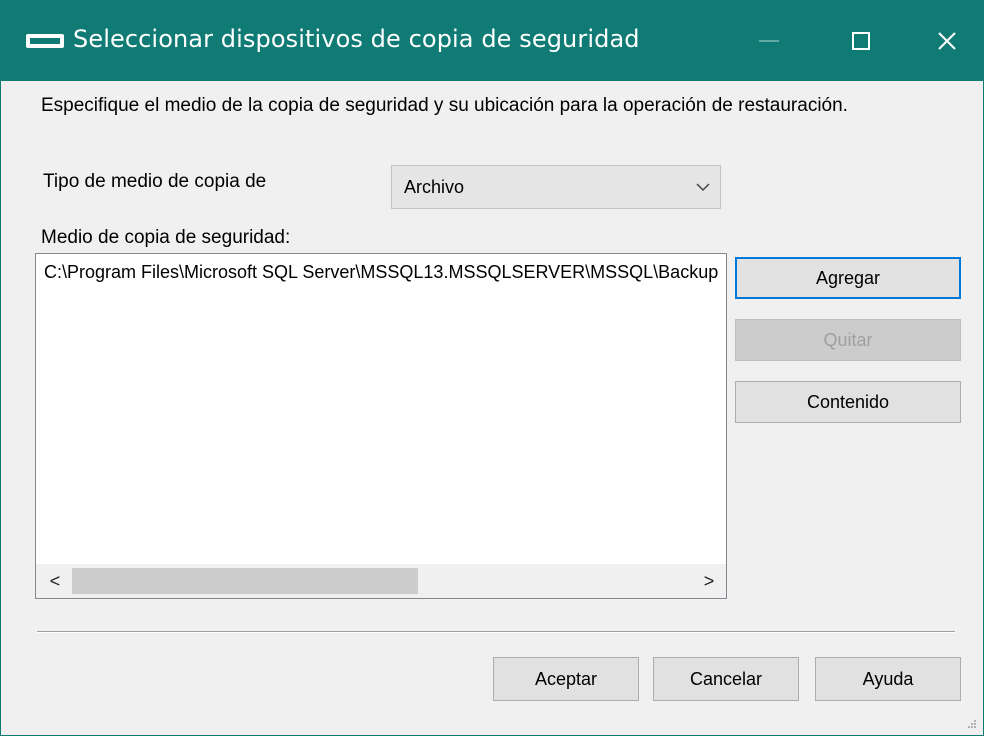  Describe the element at coordinates (556, 187) in the screenshot. I see `media-type-select: Archivo` at that location.